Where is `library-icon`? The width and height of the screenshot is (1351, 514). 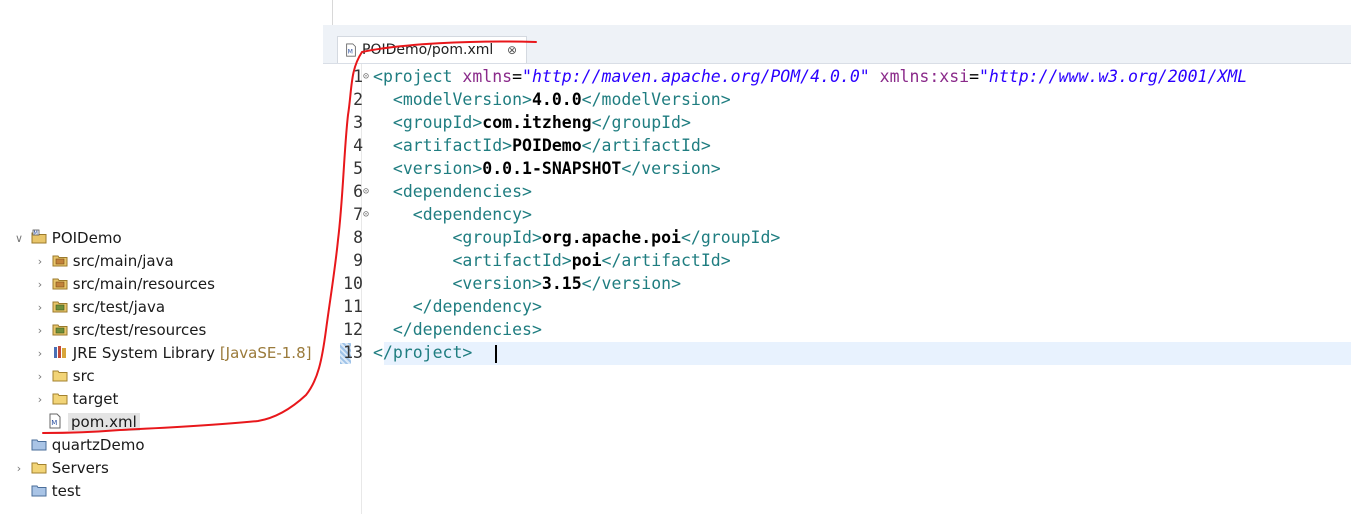
library-icon is located at coordinates (59, 352).